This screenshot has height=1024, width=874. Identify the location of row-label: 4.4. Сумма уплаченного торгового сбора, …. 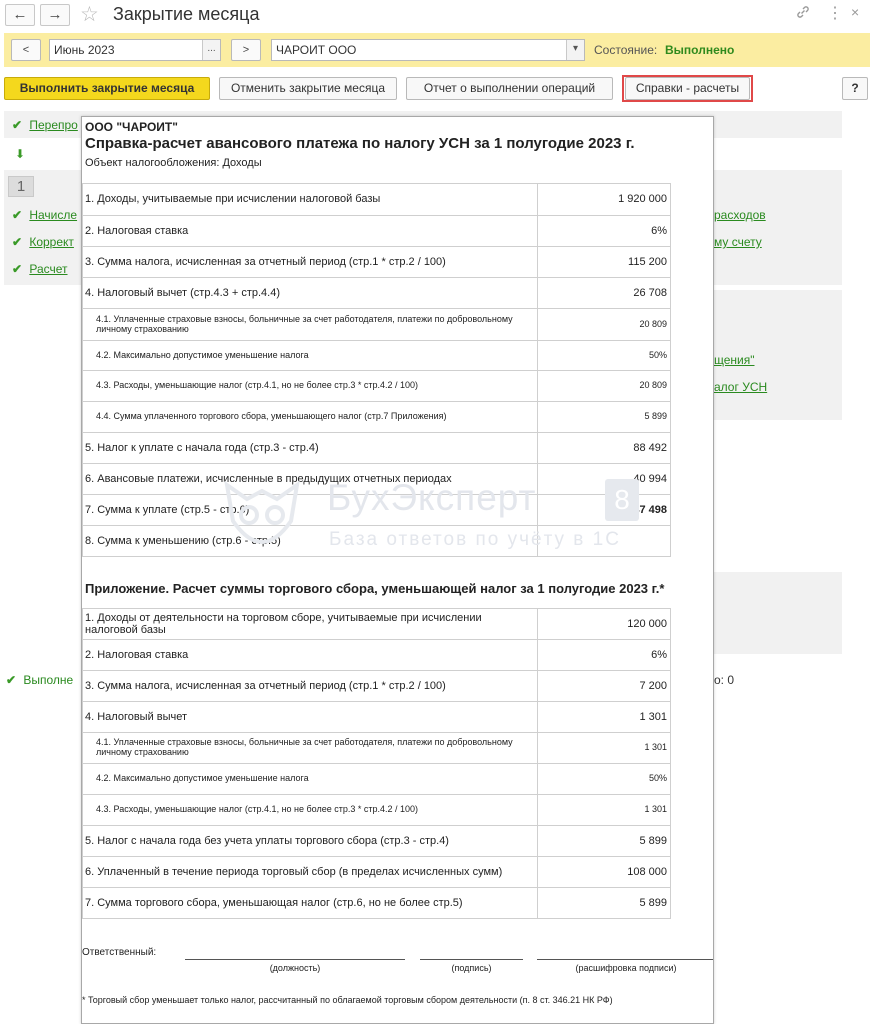
(310, 417).